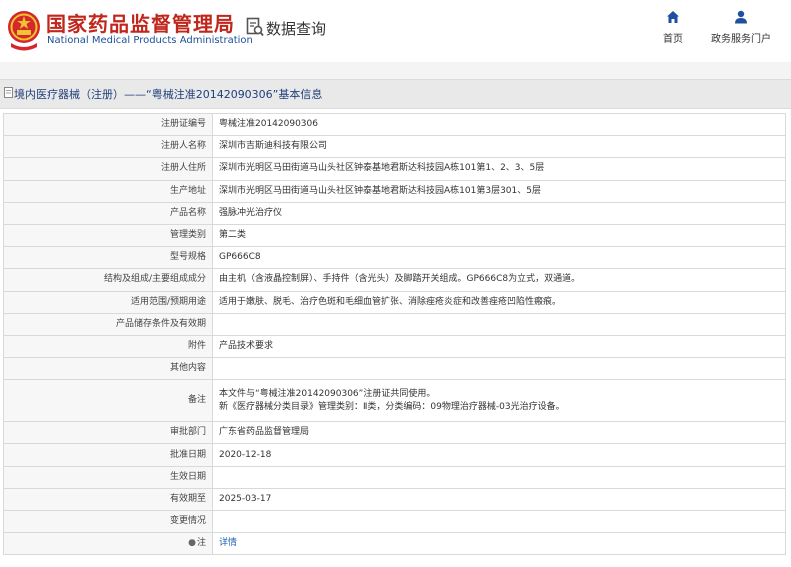 The image size is (791, 567). I want to click on row-label: 产品储存条件及有效期, so click(108, 324).